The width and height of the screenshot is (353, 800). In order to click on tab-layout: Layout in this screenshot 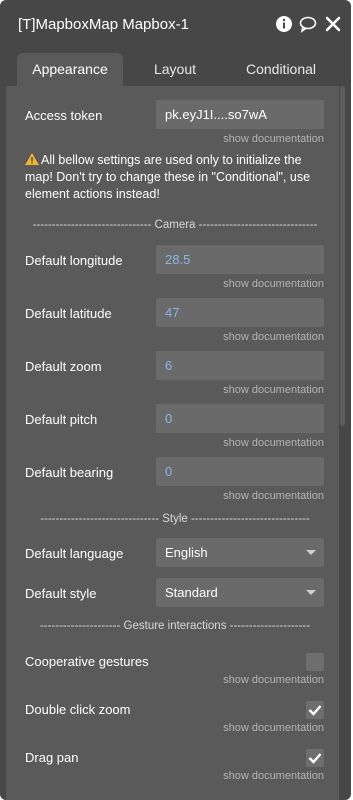, I will do `click(175, 69)`.